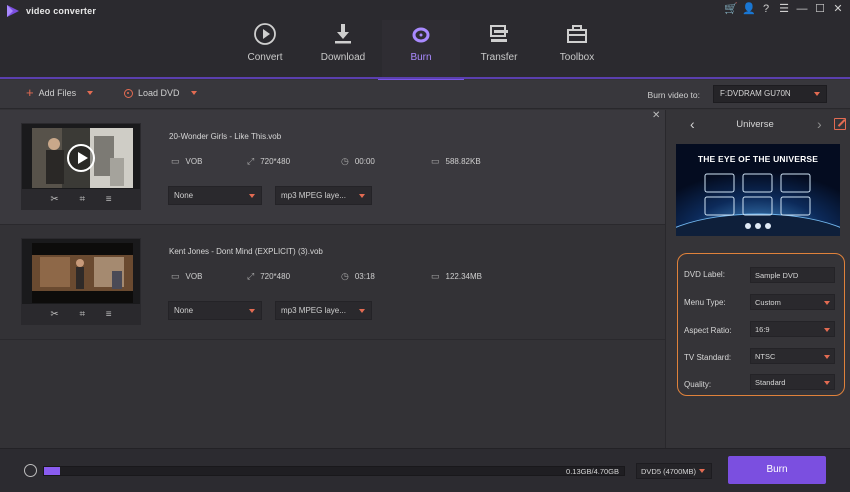 The image size is (850, 492). I want to click on main-nav: Convert Download Burn Transfer Toolbox, so click(421, 50).